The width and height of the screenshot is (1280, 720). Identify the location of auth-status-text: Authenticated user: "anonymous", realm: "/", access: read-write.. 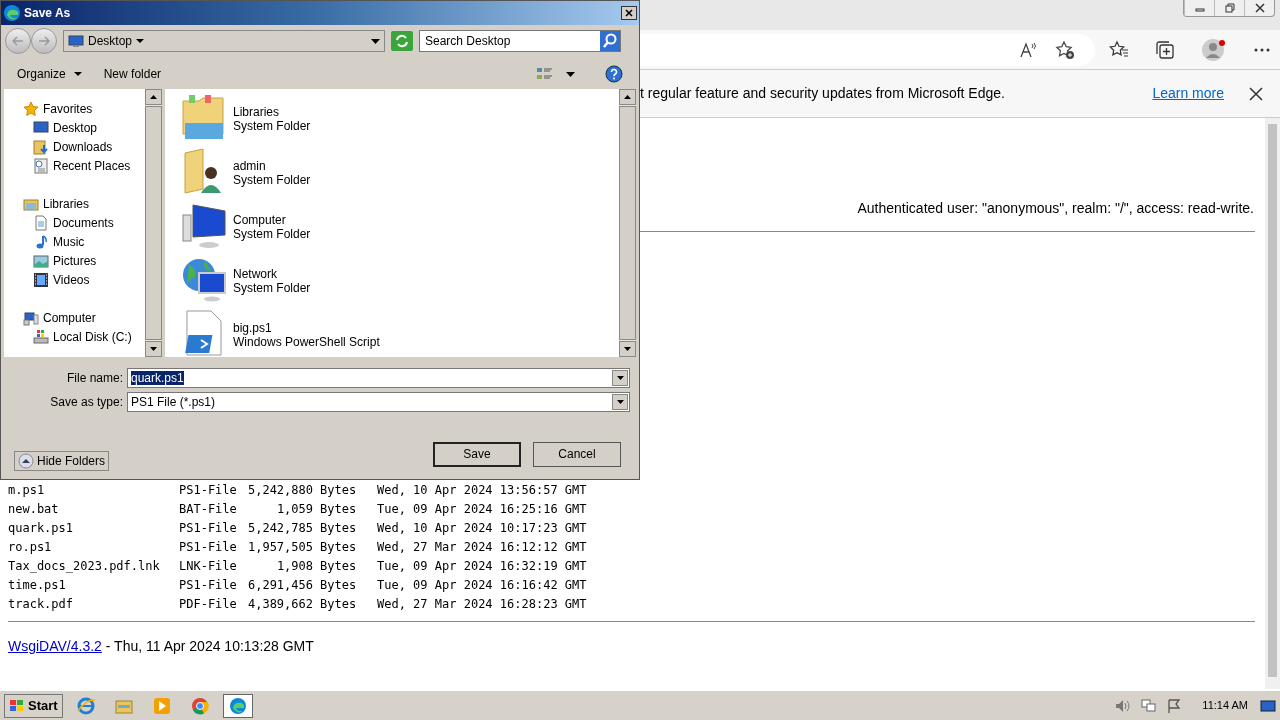
(1055, 208).